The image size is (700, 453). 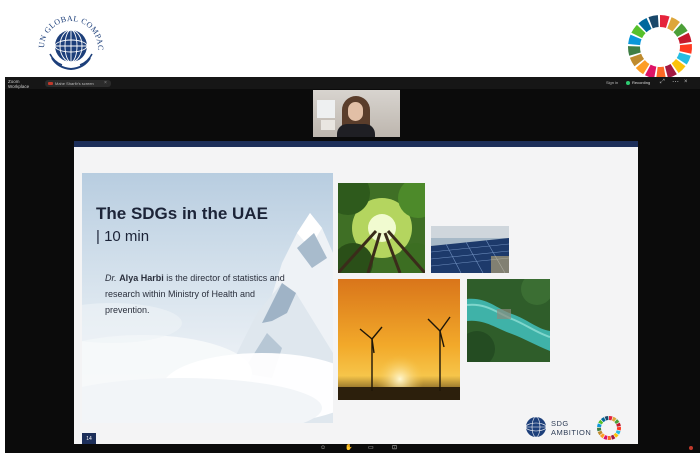 I want to click on slide-duration: | 10 min, so click(x=123, y=236).